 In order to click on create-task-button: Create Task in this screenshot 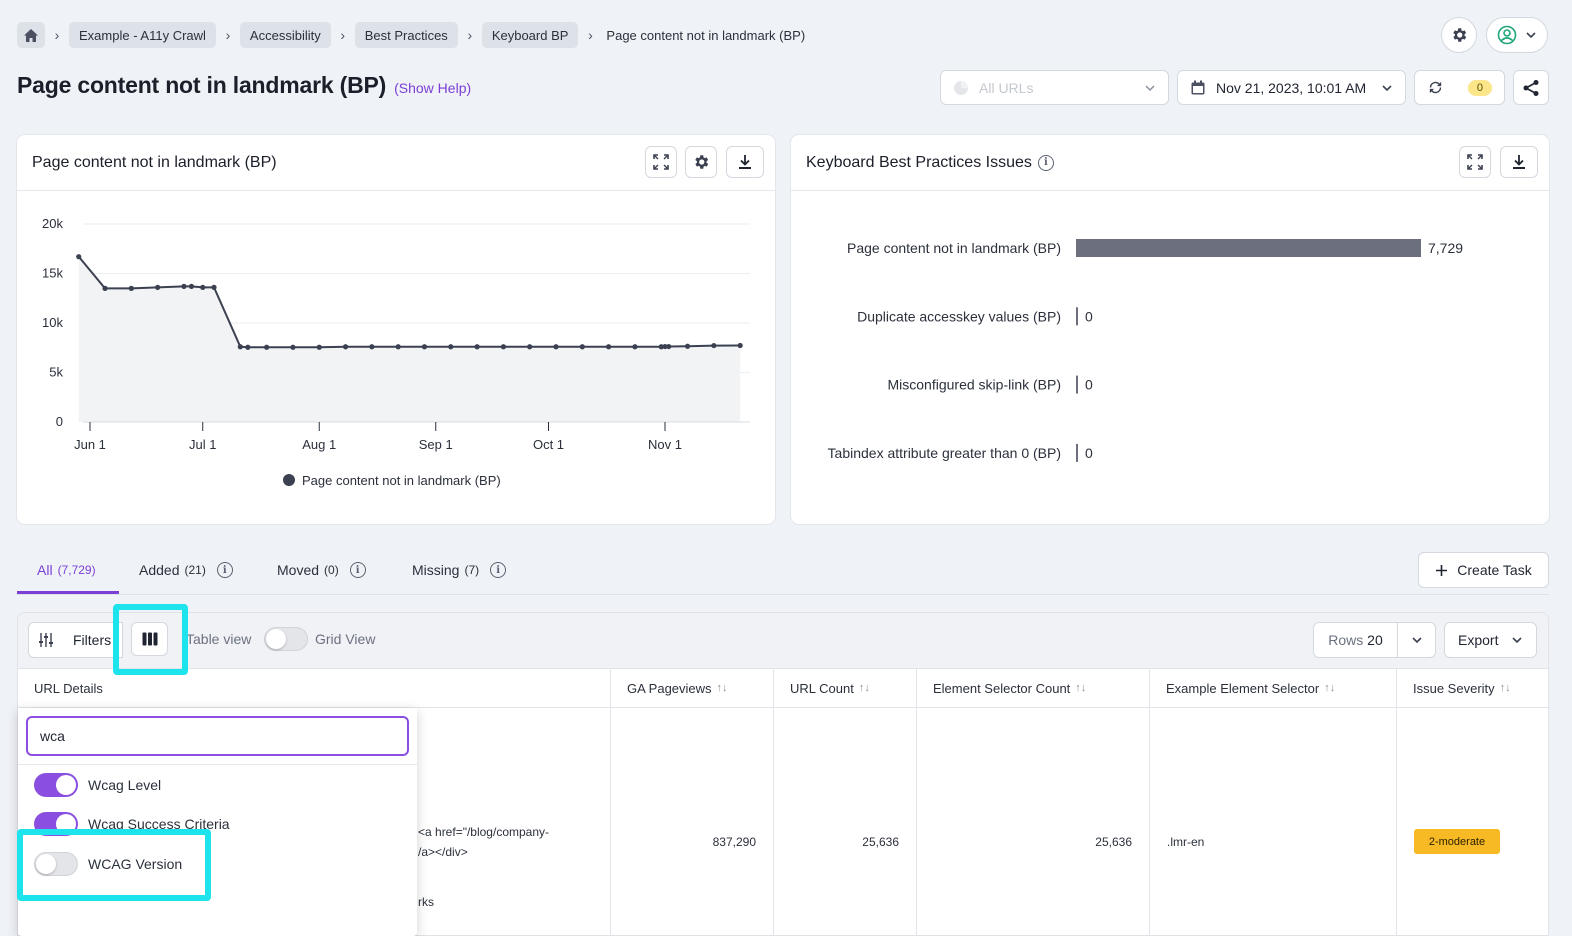, I will do `click(1483, 570)`.